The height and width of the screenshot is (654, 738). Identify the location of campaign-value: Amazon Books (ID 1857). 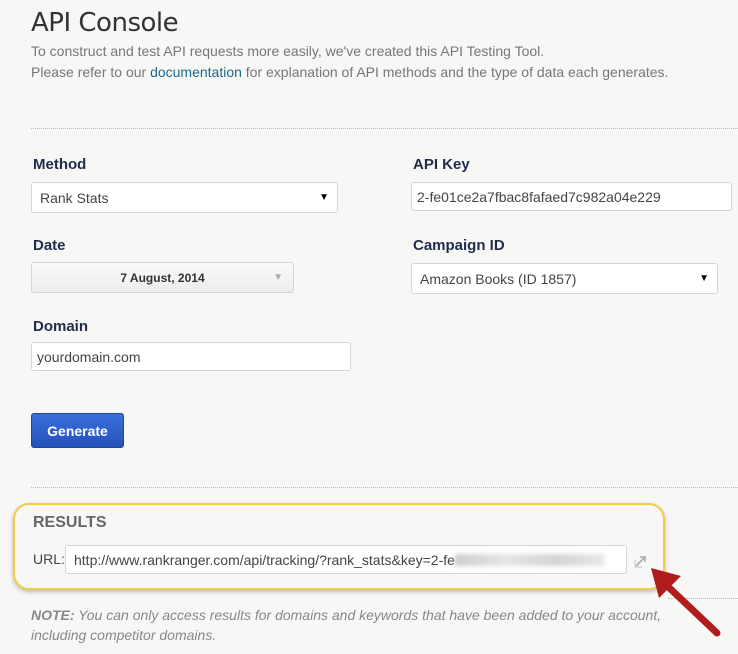
(498, 278).